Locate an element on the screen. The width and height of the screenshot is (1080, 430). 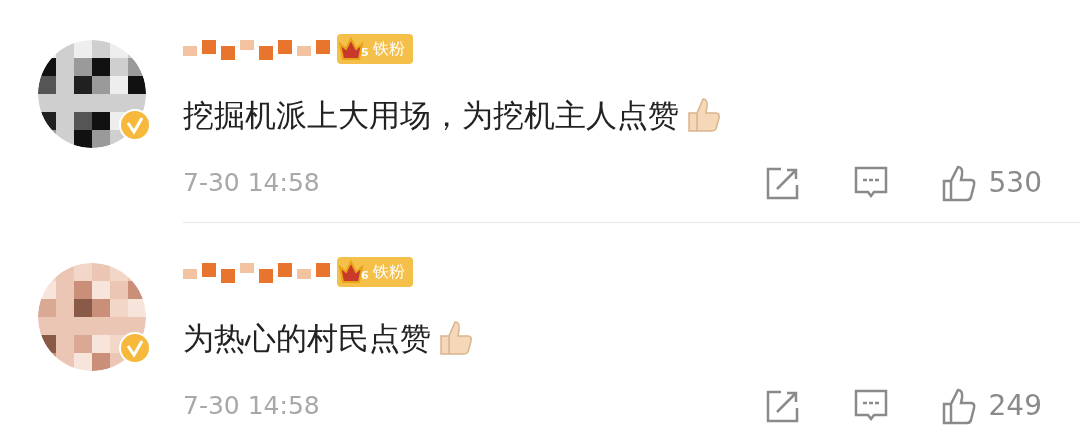
fan-level: 6 is located at coordinates (365, 275).